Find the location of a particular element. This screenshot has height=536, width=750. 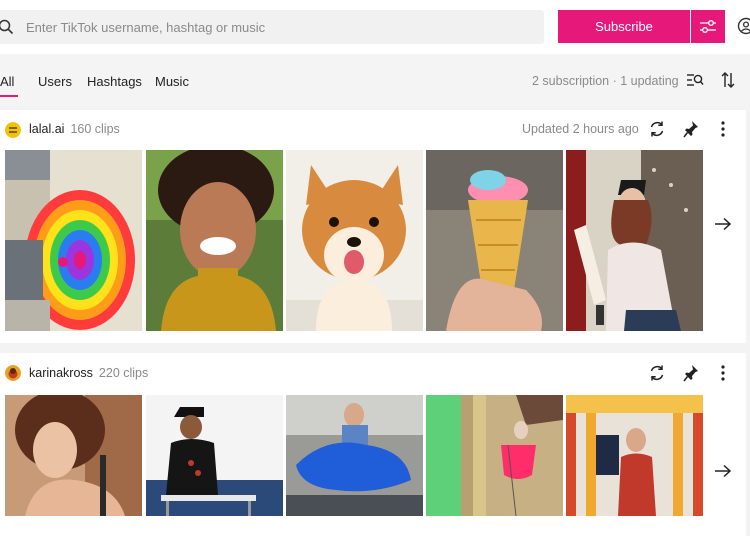

sort-icon is located at coordinates (728, 80).